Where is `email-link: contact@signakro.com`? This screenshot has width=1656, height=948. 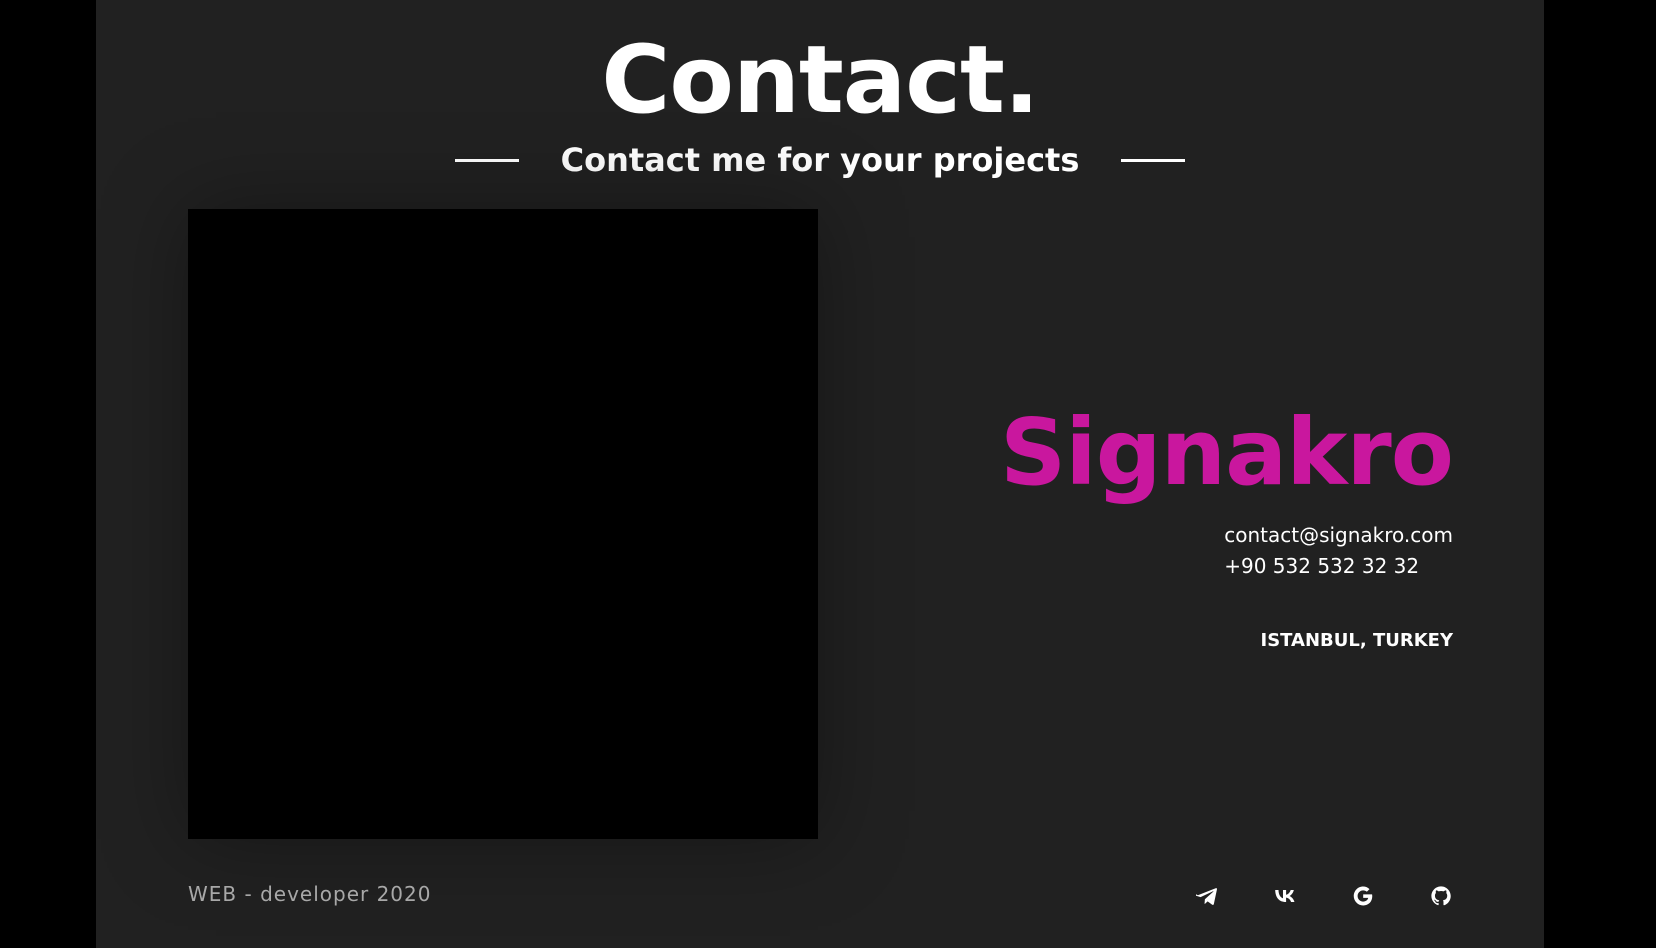
email-link: contact@signakro.com is located at coordinates (1338, 535).